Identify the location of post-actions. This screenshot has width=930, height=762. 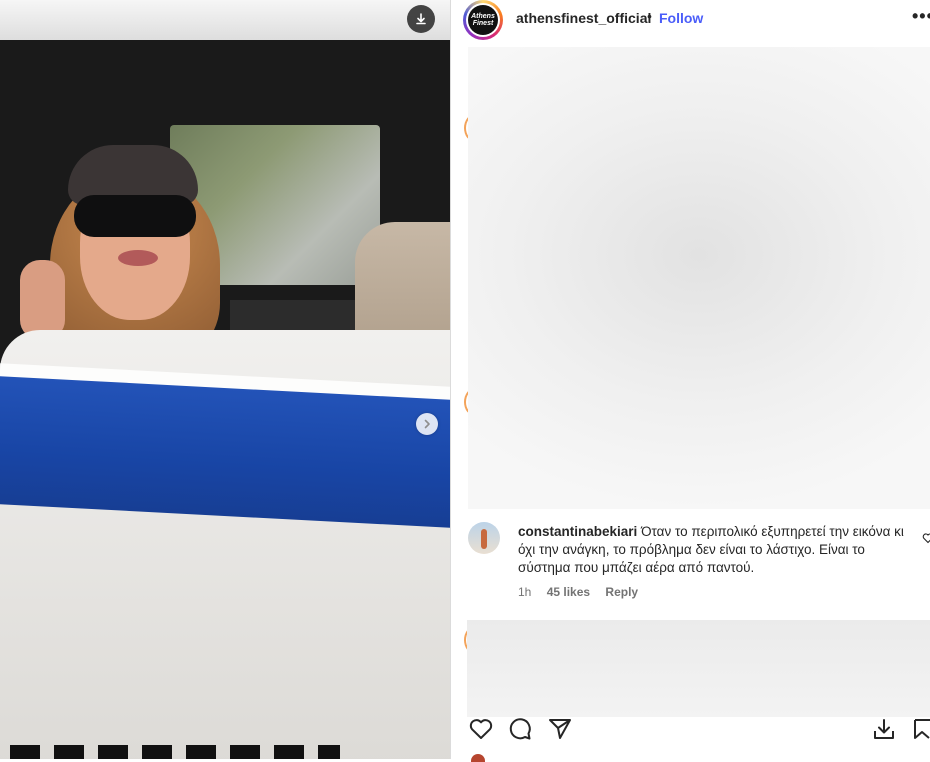
(690, 728).